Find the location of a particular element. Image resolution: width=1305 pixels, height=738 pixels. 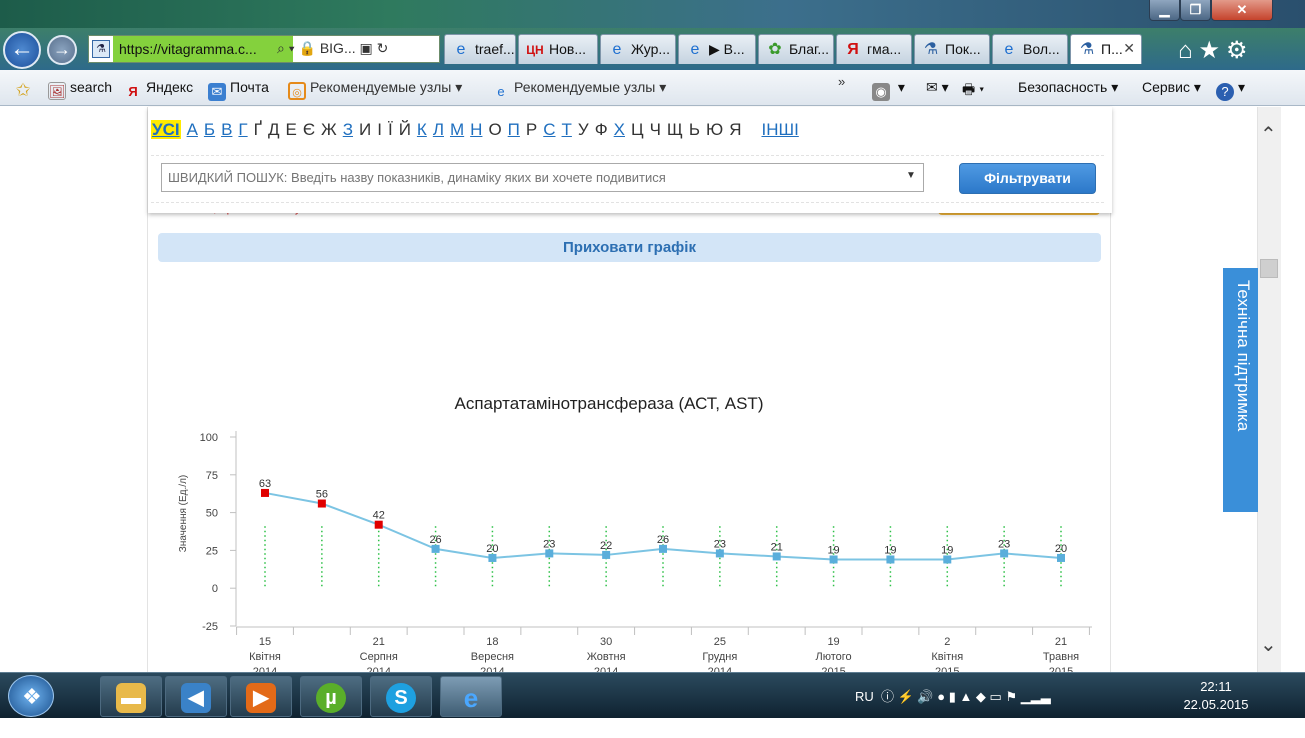

fav-search: 🖼 search is located at coordinates (80, 89).